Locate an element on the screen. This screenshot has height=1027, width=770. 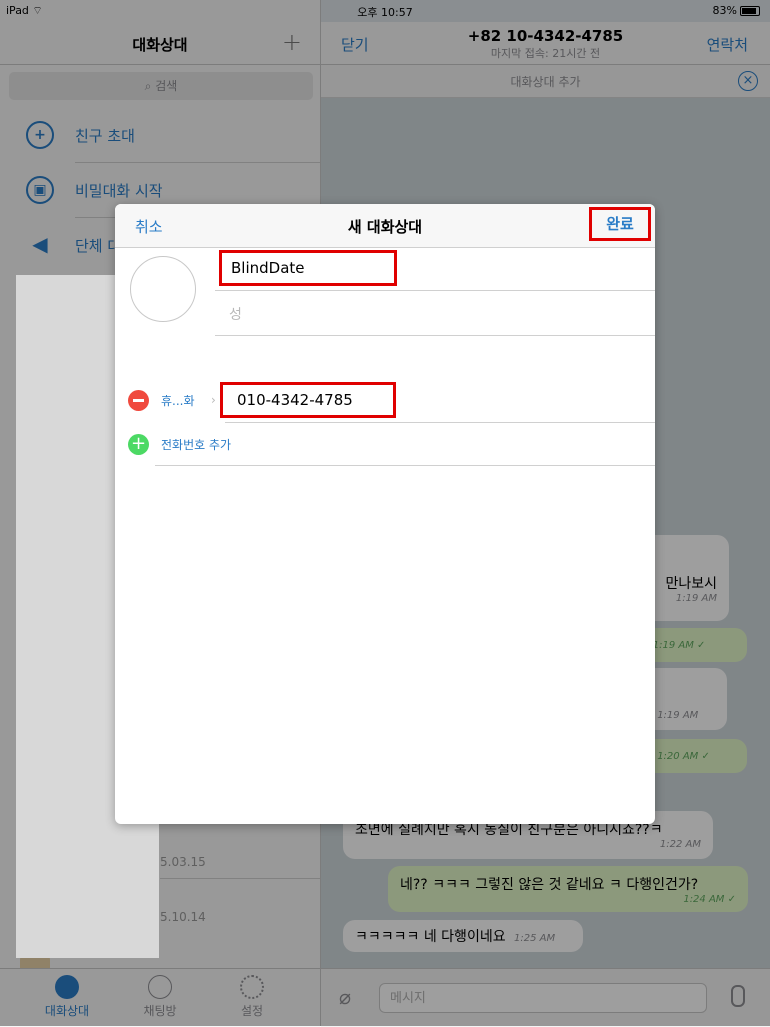
status-time: 오후 10:57 is located at coordinates (385, 12).